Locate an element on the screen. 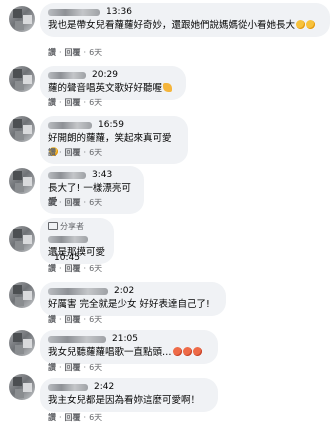  comment-text: 我主女兒都是因為看妳這麼可愛啊！ is located at coordinates (129, 401).